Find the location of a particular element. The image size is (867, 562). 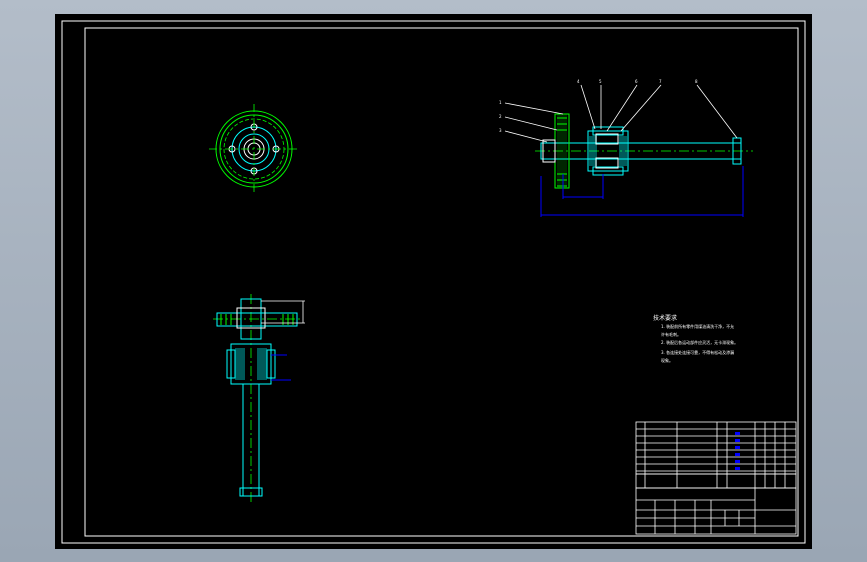

section-view-horizontal is located at coordinates (628, 150).